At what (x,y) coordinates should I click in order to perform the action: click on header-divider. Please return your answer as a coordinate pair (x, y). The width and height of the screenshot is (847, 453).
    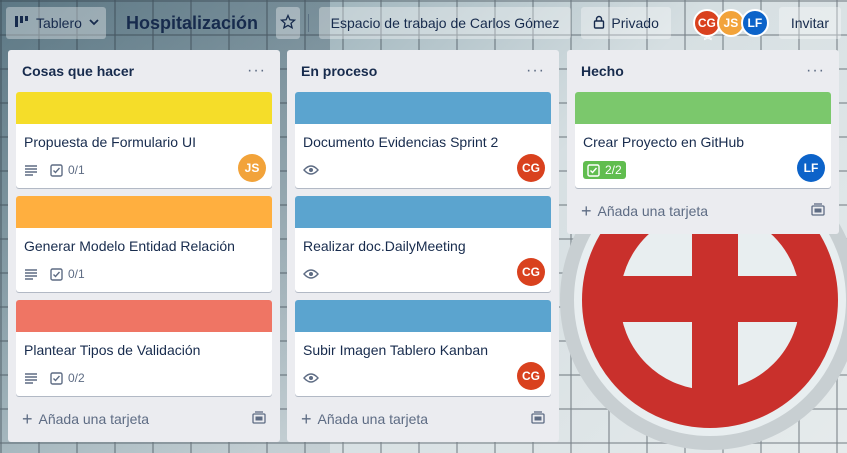
    Looking at the image, I should click on (308, 23).